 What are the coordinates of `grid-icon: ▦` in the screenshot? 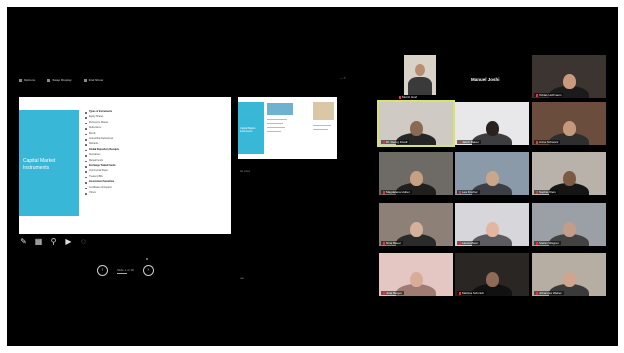 It's located at (38, 241).